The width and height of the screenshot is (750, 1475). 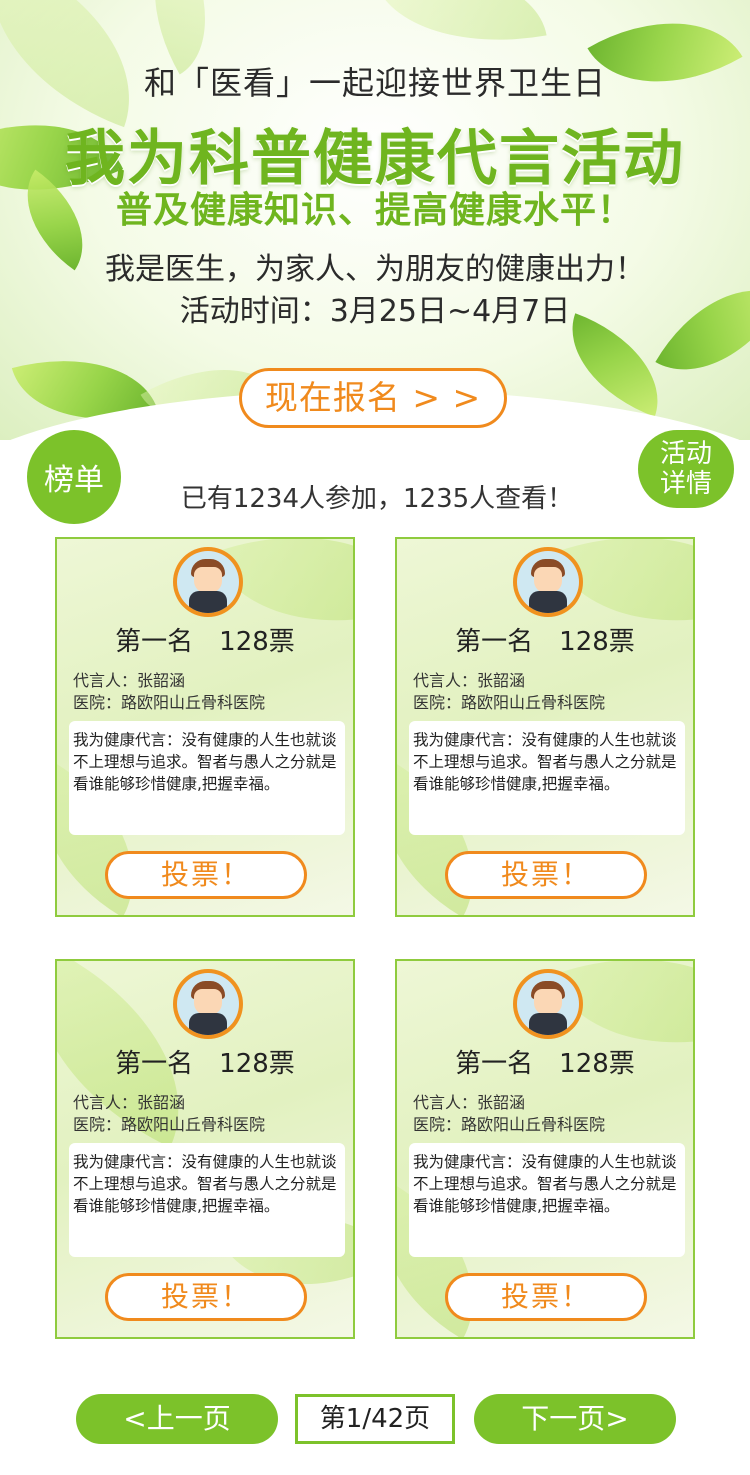 What do you see at coordinates (373, 398) in the screenshot?
I see `signup-button: 现在报名 > >` at bounding box center [373, 398].